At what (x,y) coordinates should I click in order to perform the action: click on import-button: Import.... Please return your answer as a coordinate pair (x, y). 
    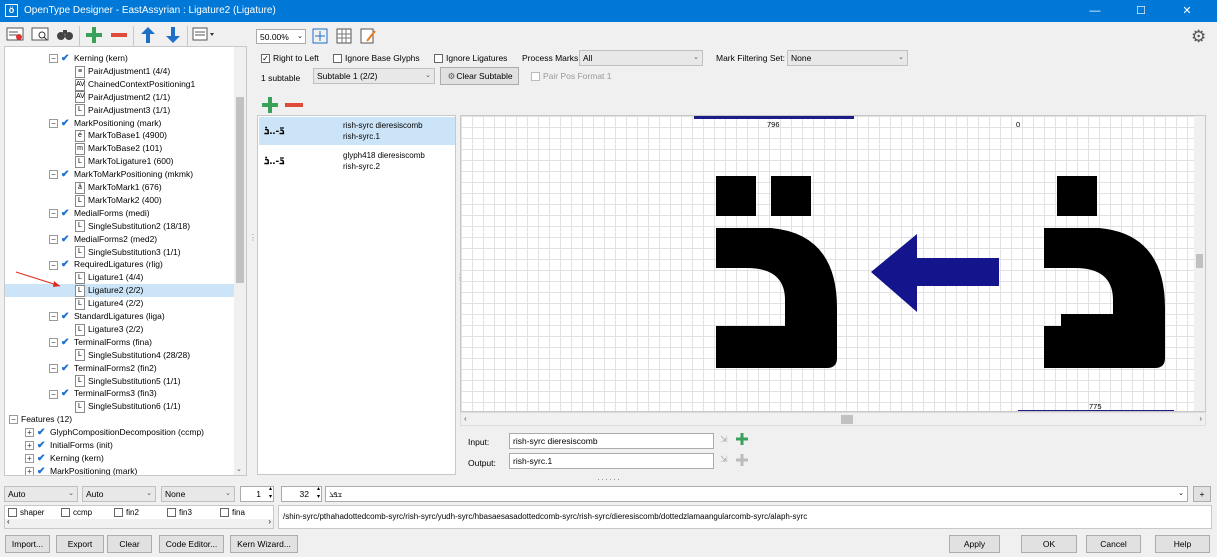
    Looking at the image, I should click on (27, 544).